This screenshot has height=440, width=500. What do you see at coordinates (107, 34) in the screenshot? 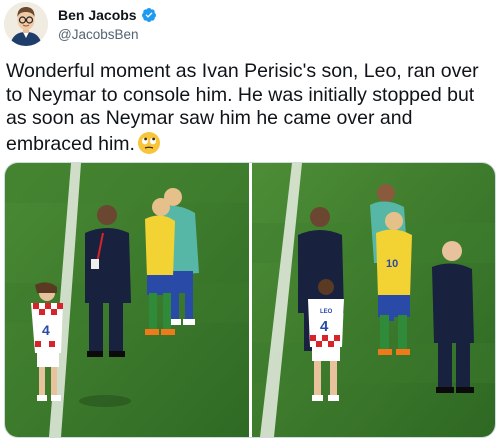
I see `author-handle: @JacobsBen` at bounding box center [107, 34].